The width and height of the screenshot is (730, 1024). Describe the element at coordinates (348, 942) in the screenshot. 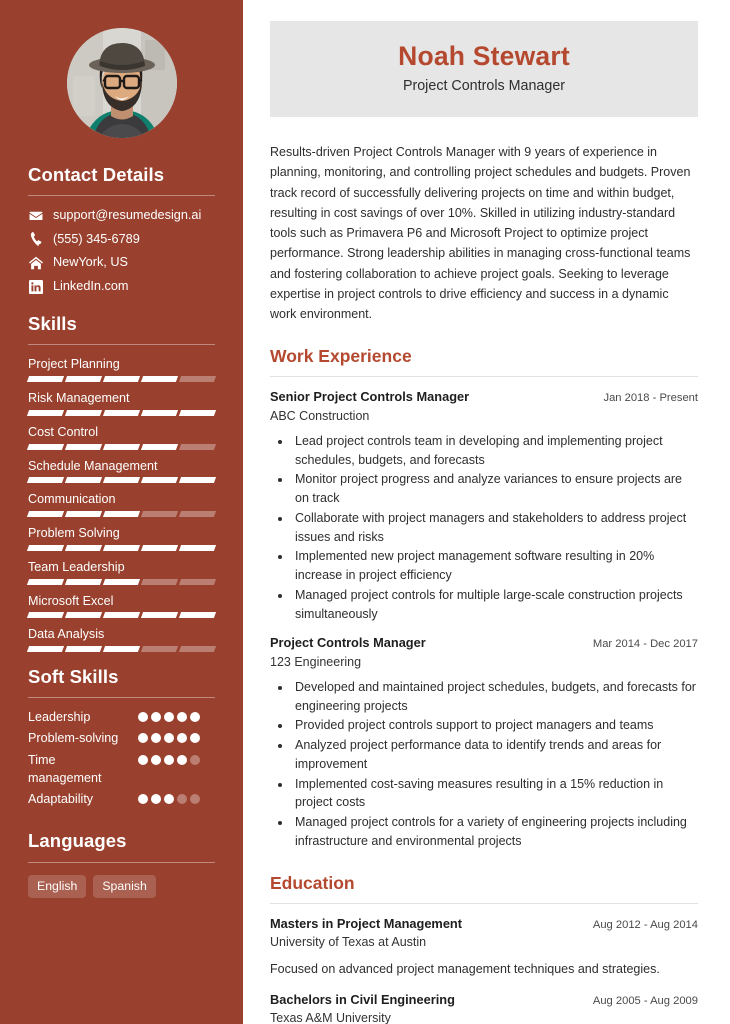

I see `institution-name: University of Texas at Austin` at that location.